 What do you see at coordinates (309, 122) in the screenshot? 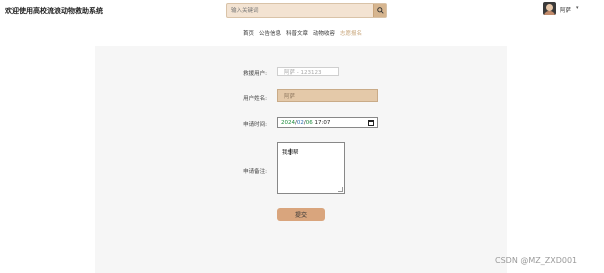
I see `apply-time-day: 06` at bounding box center [309, 122].